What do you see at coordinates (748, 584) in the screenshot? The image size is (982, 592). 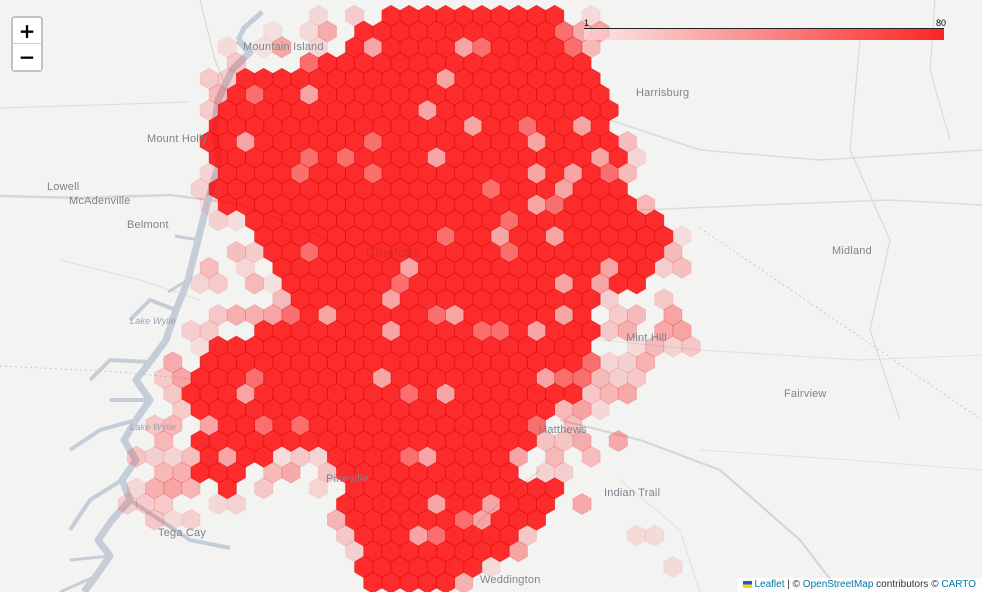 I see `ukraine-flag-icon` at bounding box center [748, 584].